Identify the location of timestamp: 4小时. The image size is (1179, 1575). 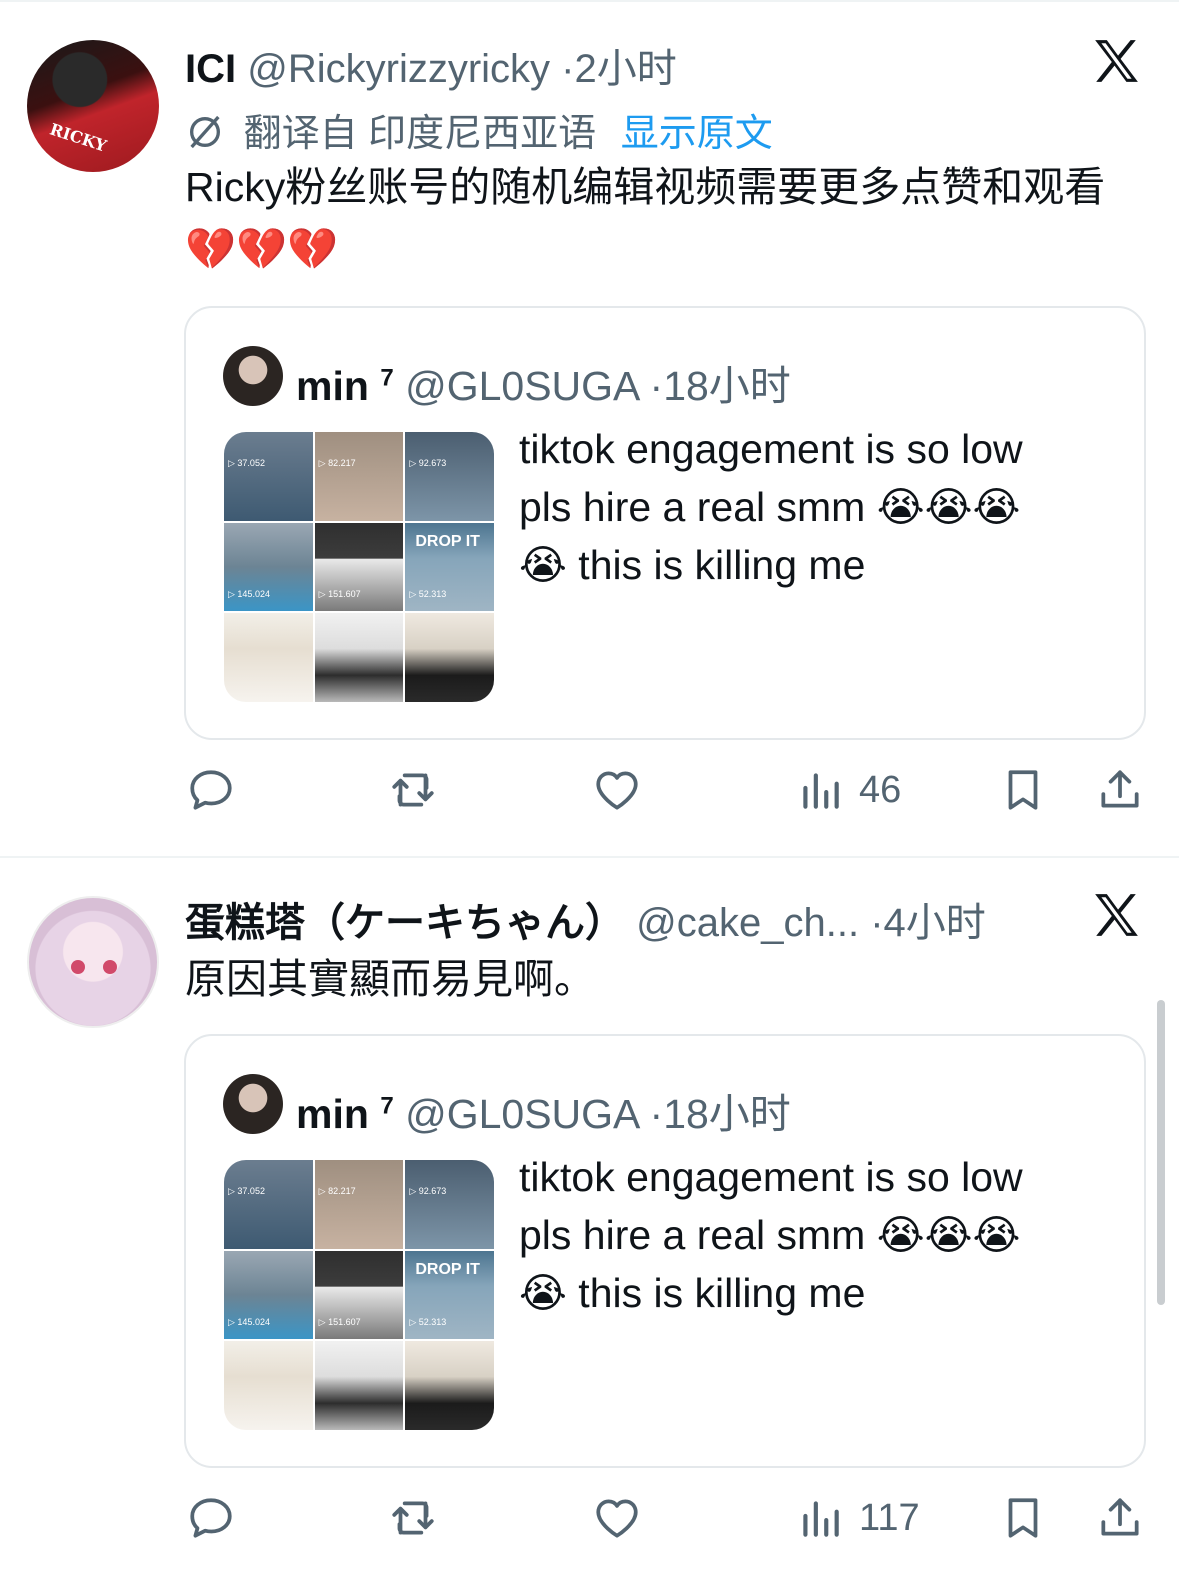
(935, 923).